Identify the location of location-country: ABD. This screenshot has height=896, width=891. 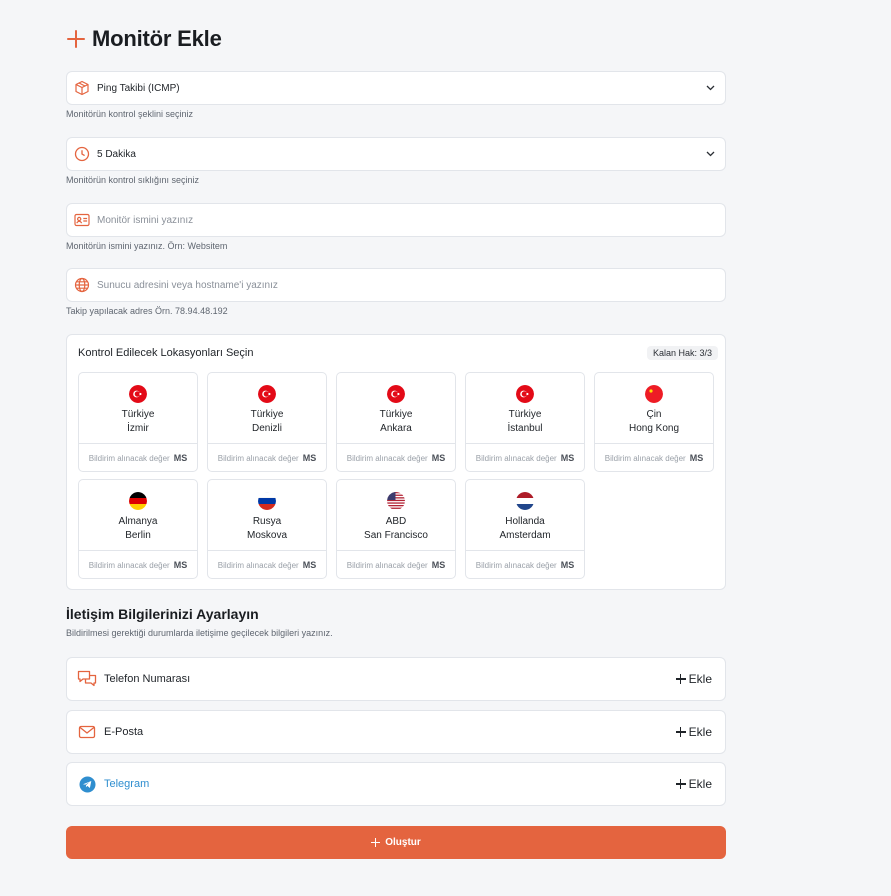
(396, 521).